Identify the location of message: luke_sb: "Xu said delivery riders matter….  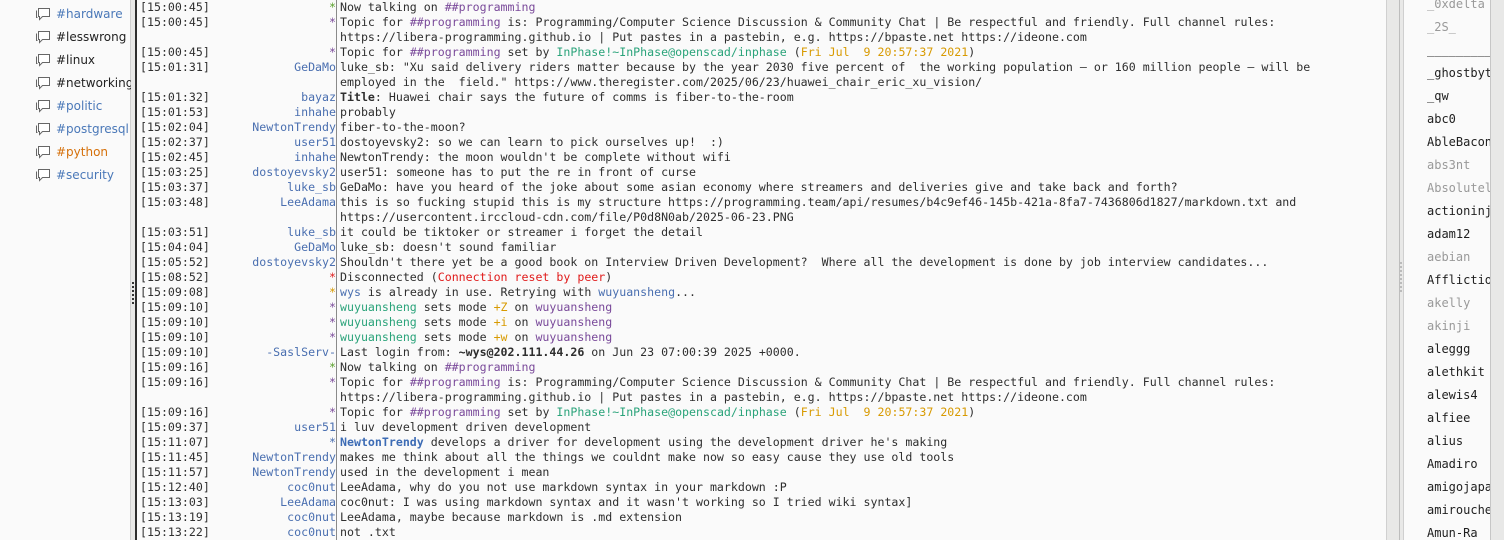
(825, 67).